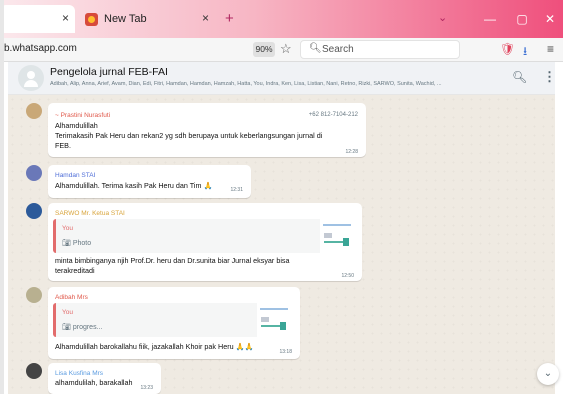 The width and height of the screenshot is (563, 394). What do you see at coordinates (522, 19) in the screenshot?
I see `window-maximize-button: ▢` at bounding box center [522, 19].